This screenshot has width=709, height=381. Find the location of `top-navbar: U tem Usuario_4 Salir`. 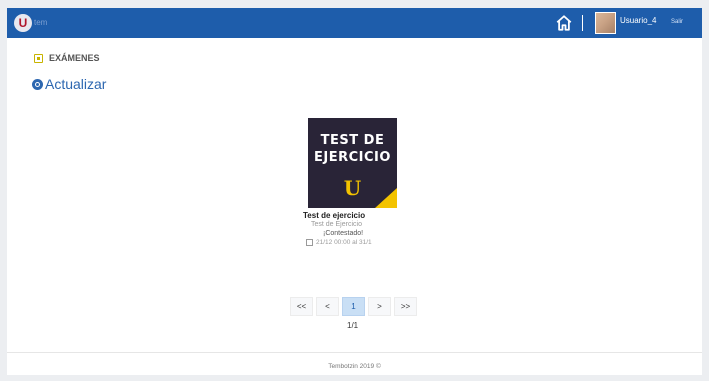

top-navbar: U tem Usuario_4 Salir is located at coordinates (354, 23).